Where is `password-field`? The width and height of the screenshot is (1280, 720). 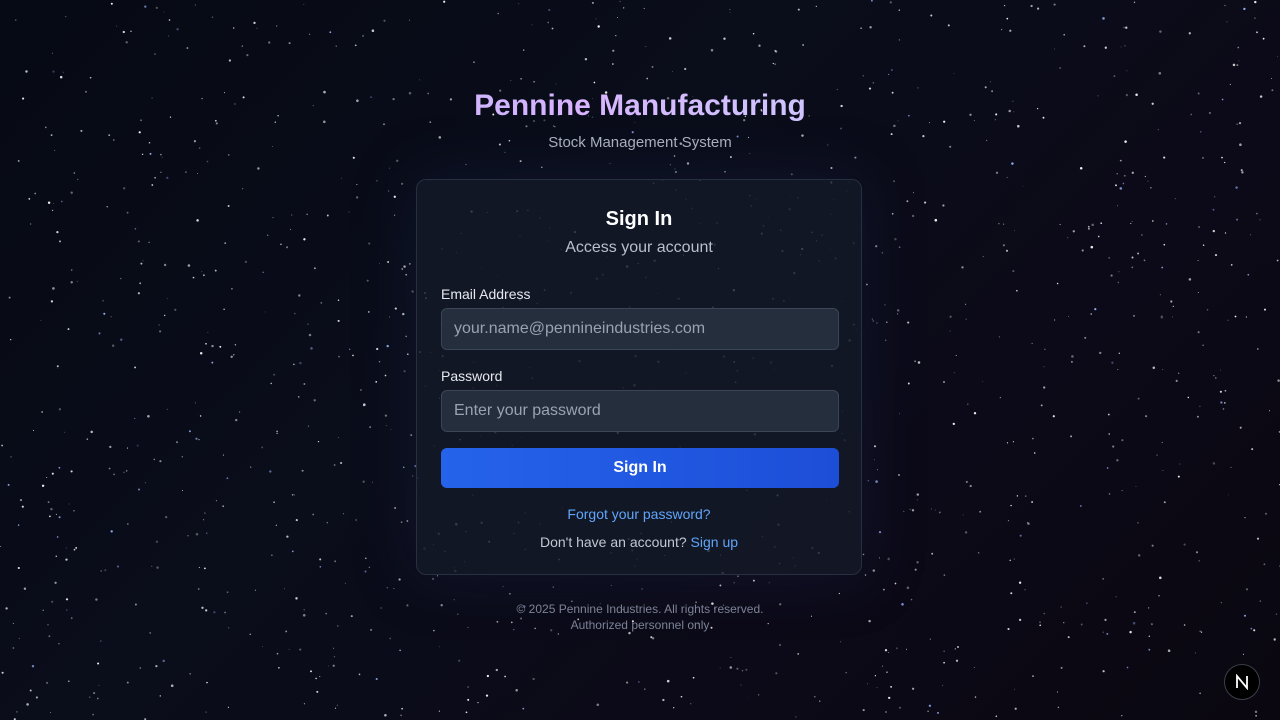 password-field is located at coordinates (640, 411).